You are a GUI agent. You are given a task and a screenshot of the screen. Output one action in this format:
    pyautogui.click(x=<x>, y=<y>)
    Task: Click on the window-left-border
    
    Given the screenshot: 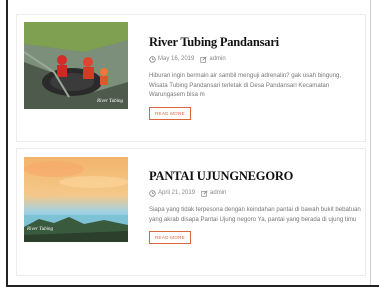 What is the action you would take?
    pyautogui.click(x=7, y=143)
    